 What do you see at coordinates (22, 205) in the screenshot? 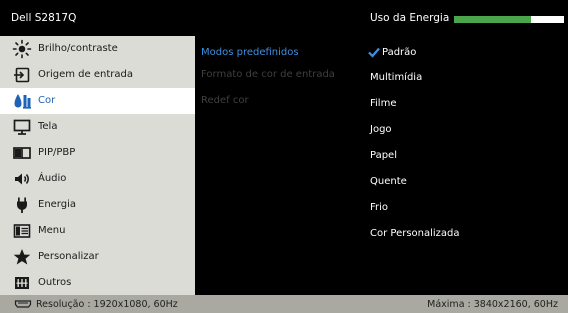
I see `power-icon` at bounding box center [22, 205].